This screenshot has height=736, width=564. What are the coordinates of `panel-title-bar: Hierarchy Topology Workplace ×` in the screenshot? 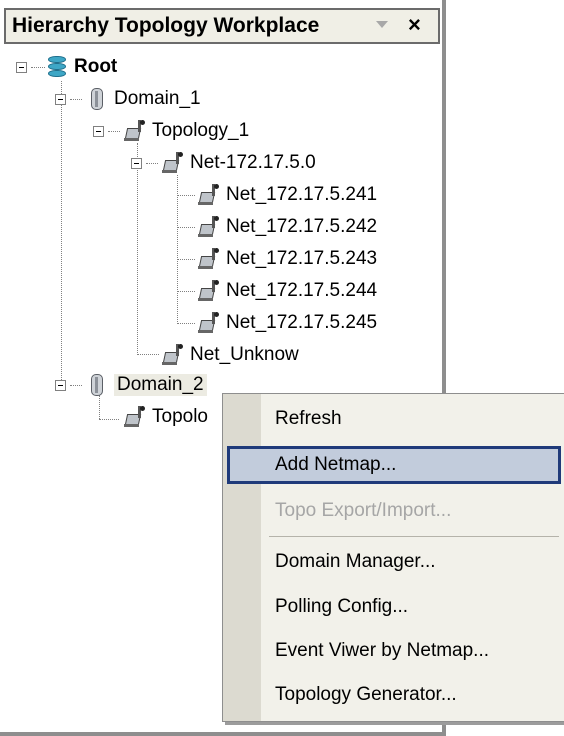 It's located at (222, 26).